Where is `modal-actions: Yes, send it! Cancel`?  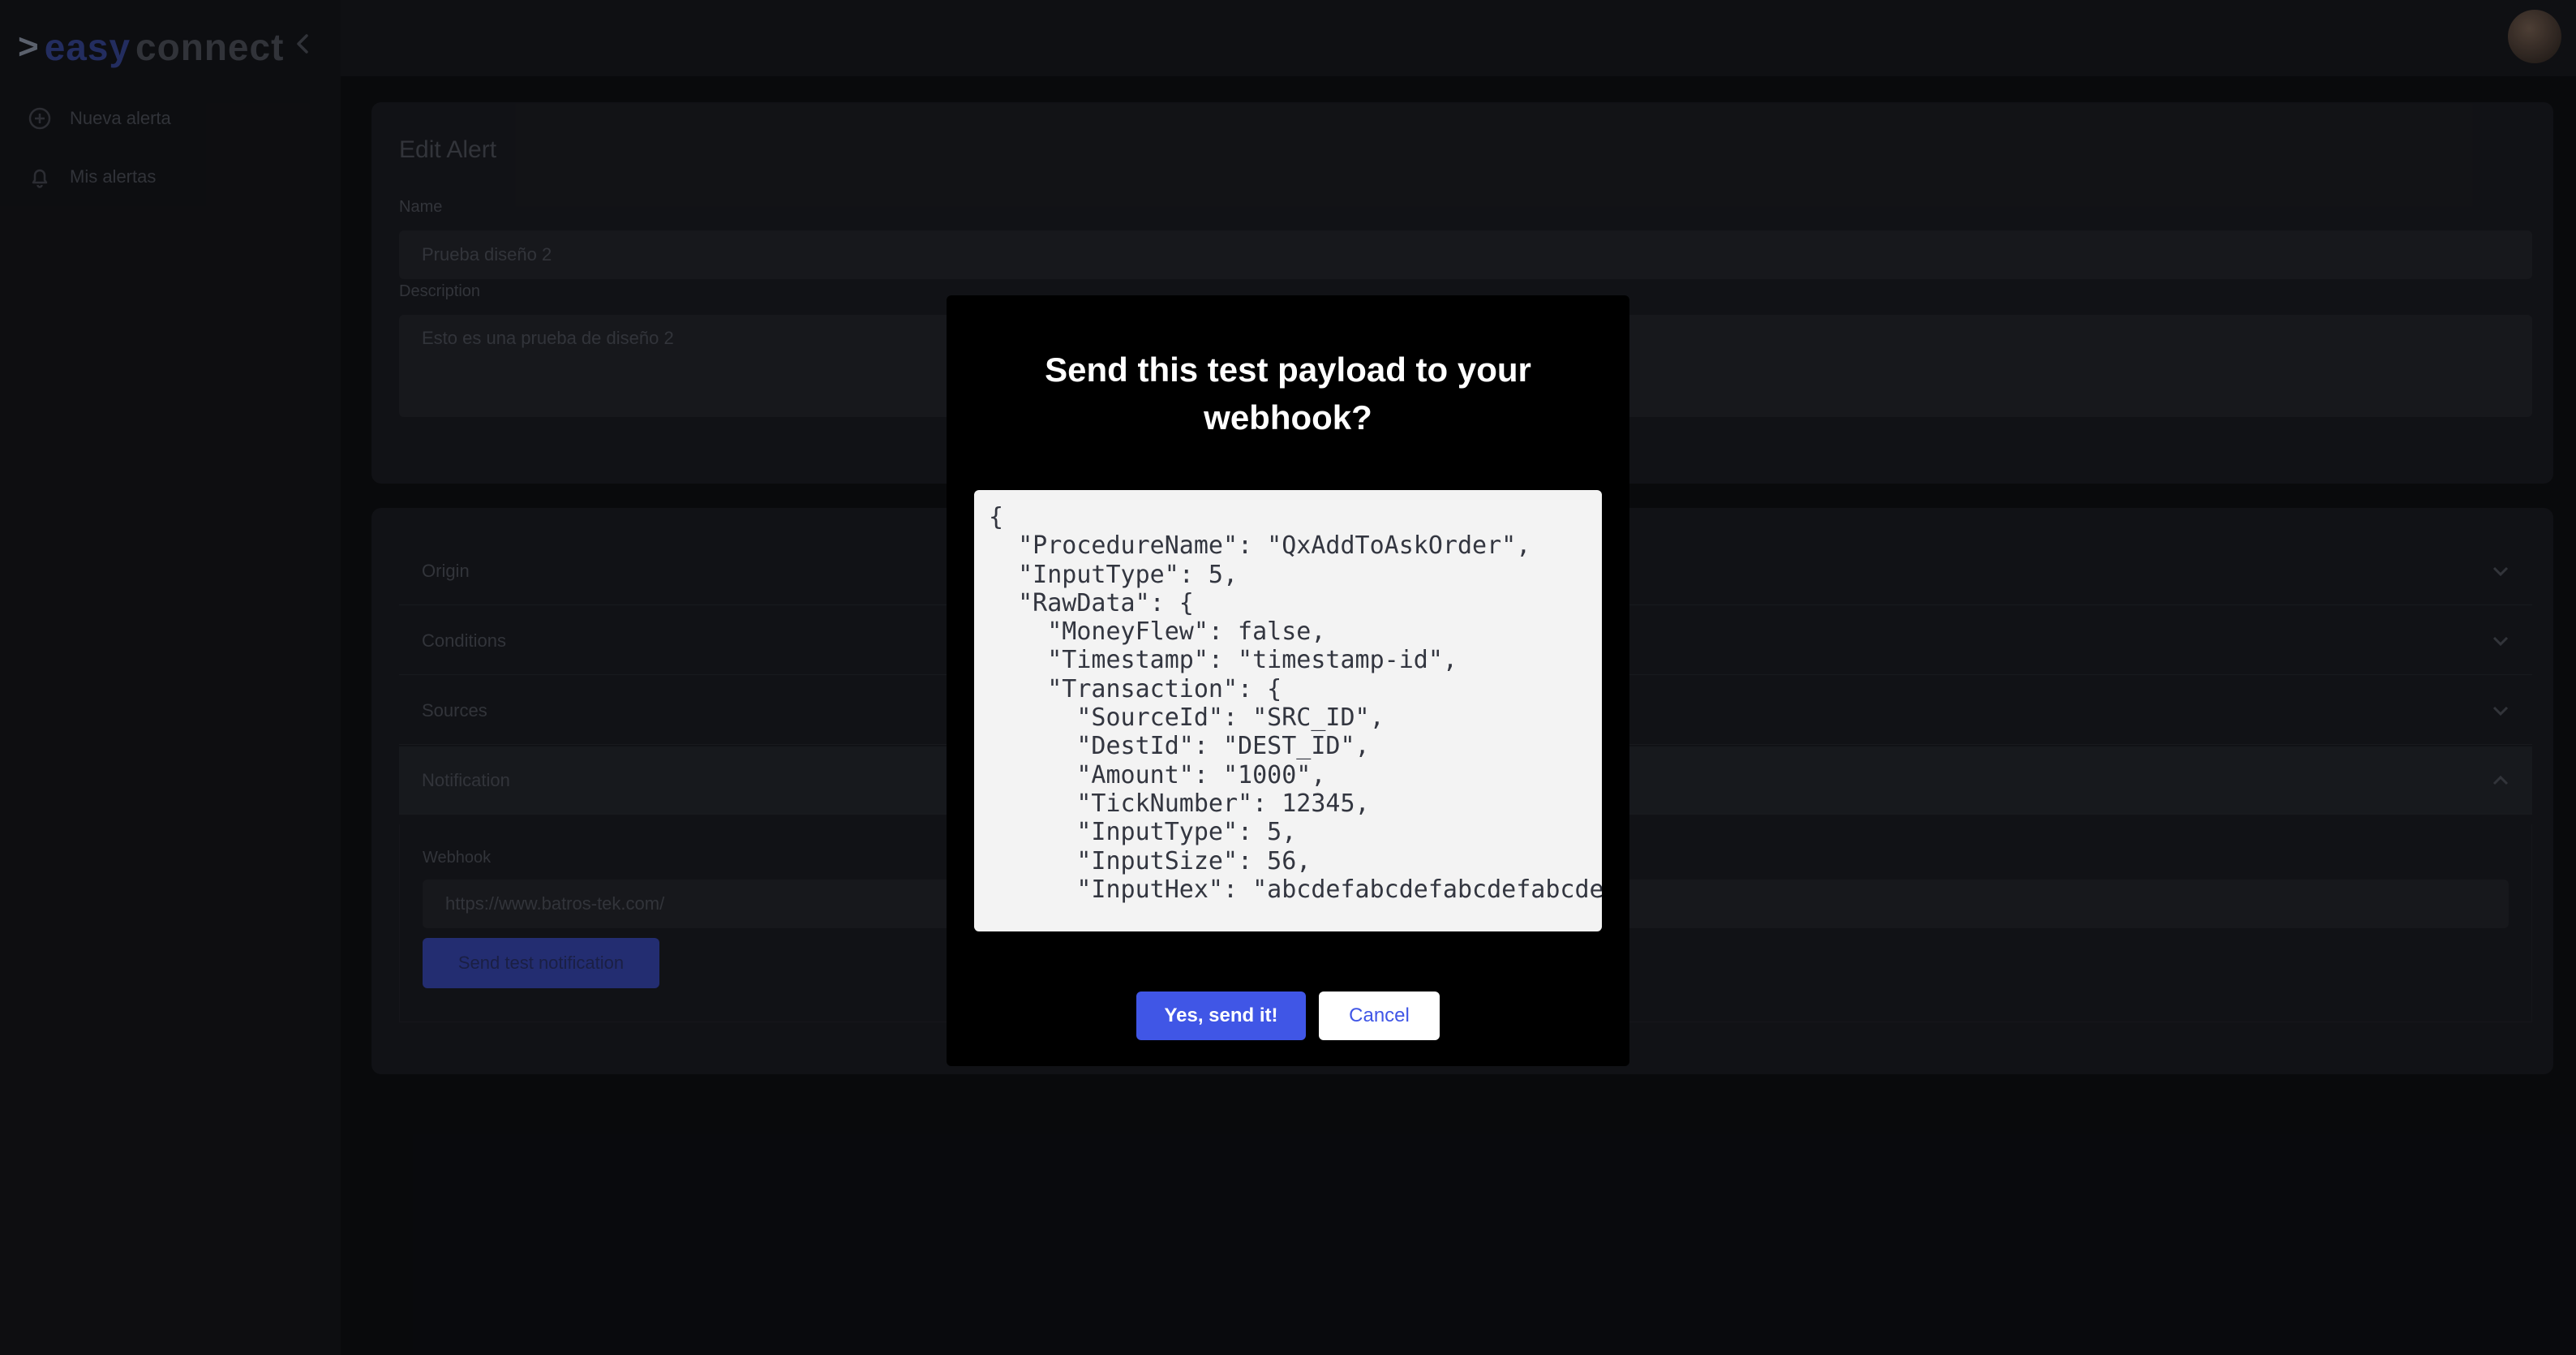 modal-actions: Yes, send it! Cancel is located at coordinates (1288, 1016).